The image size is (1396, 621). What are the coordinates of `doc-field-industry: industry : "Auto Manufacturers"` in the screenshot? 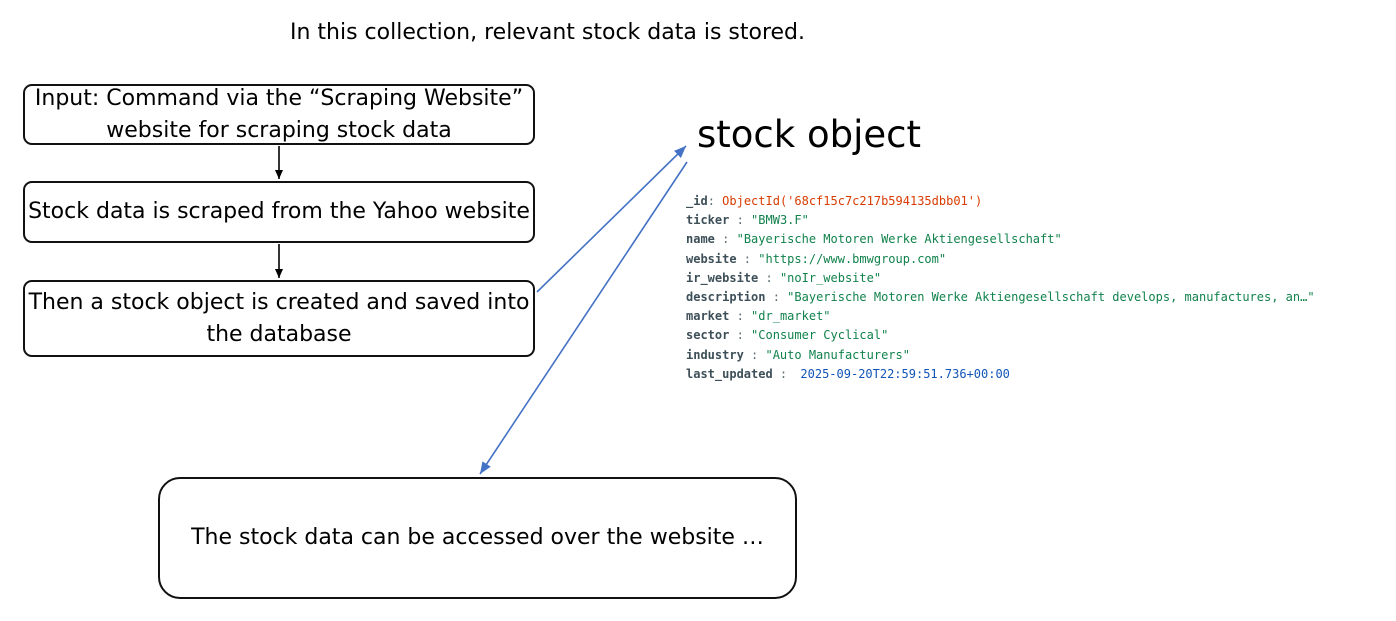 It's located at (1000, 355).